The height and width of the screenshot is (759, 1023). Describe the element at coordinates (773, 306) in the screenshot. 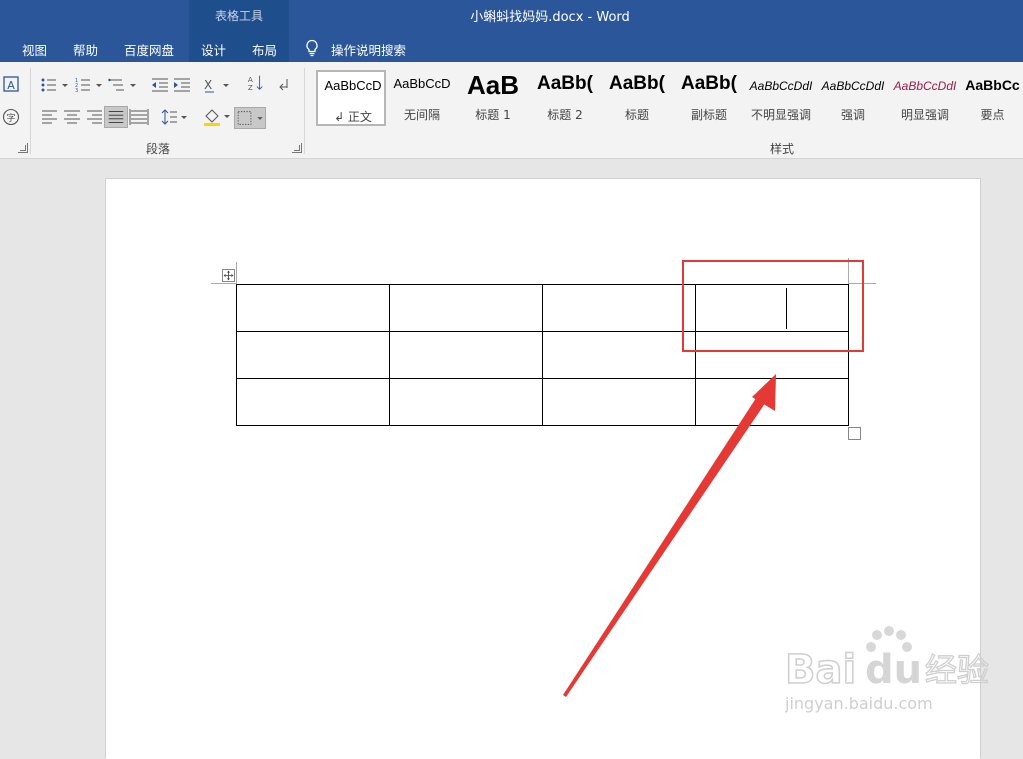

I see `annotation-highlight-box` at that location.